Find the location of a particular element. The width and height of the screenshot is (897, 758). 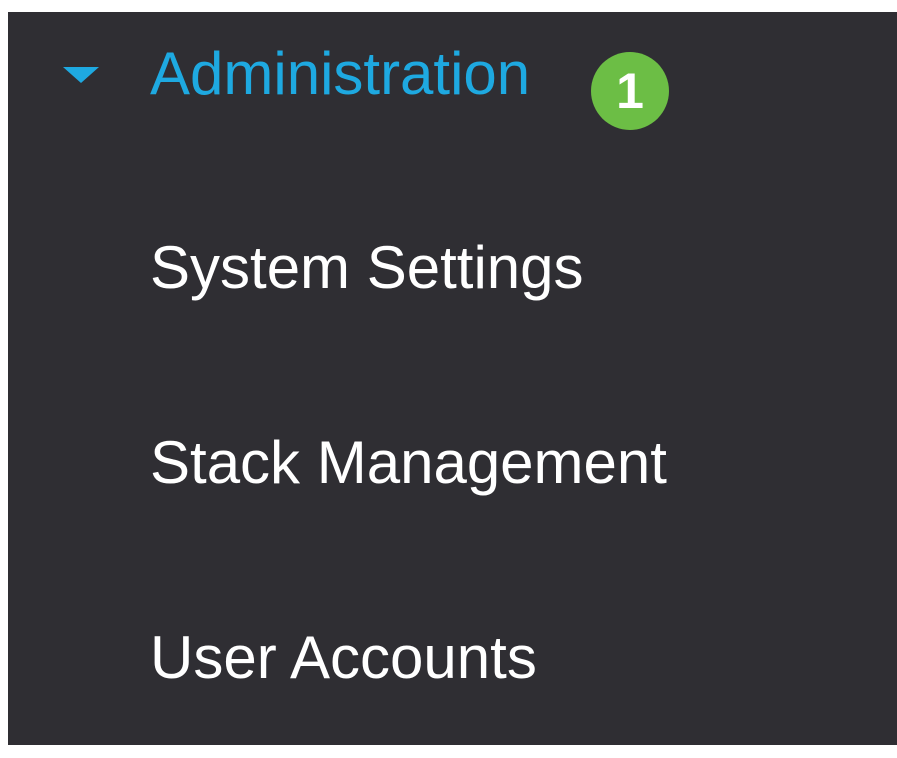

step-number-badge: 1 is located at coordinates (630, 91).